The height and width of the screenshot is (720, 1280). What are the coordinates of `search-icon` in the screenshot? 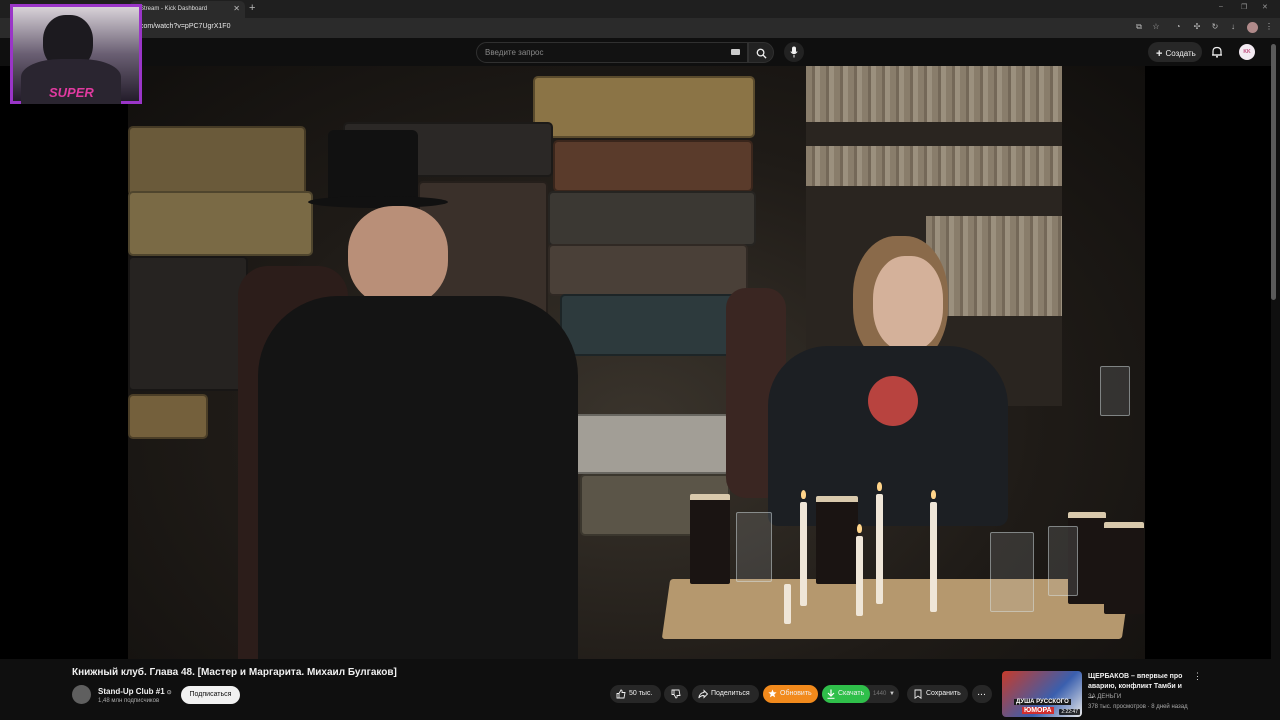 It's located at (761, 53).